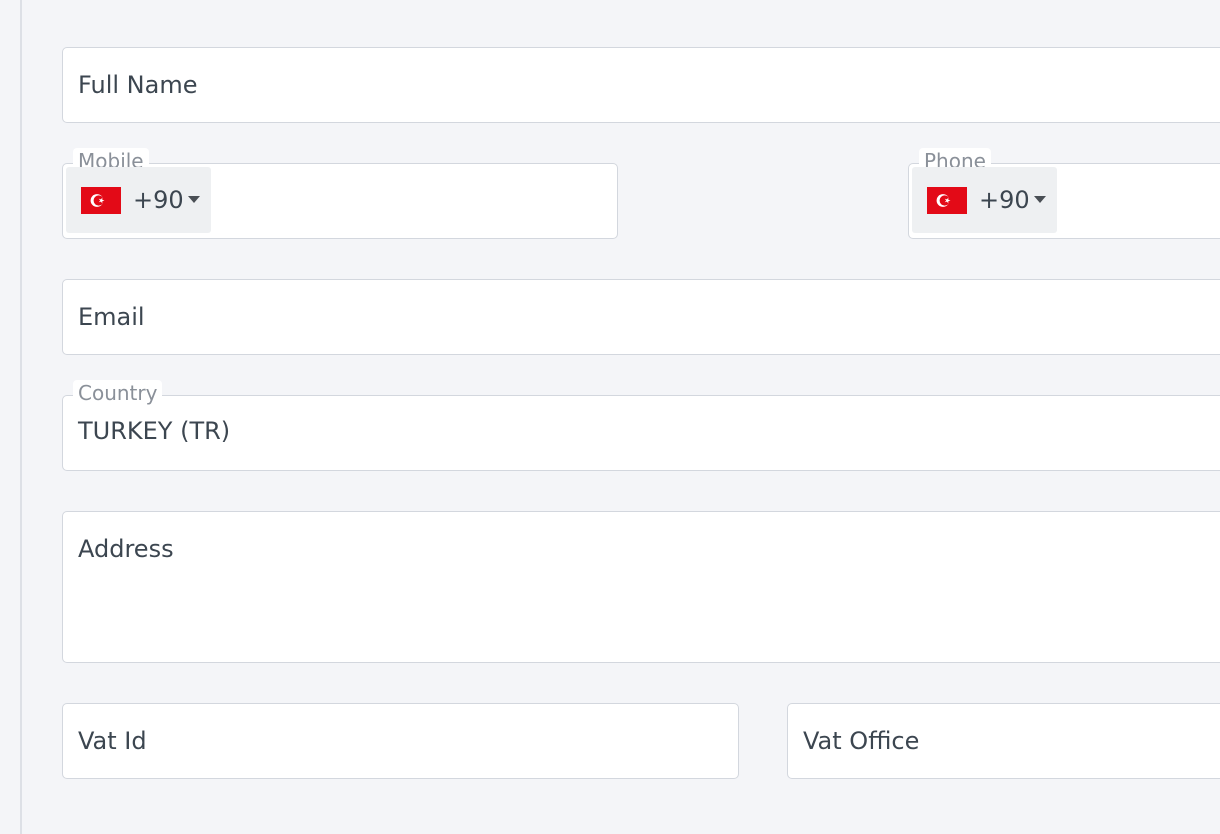 The height and width of the screenshot is (834, 1220). I want to click on address-placeholder: Address, so click(126, 549).